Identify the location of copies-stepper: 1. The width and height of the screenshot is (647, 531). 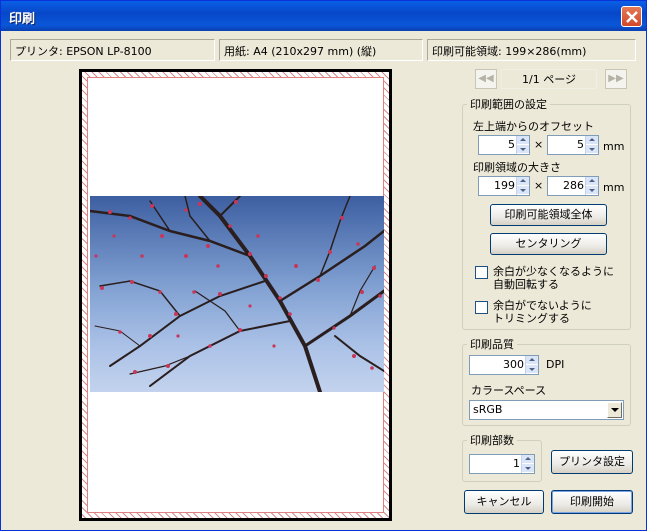
(502, 464).